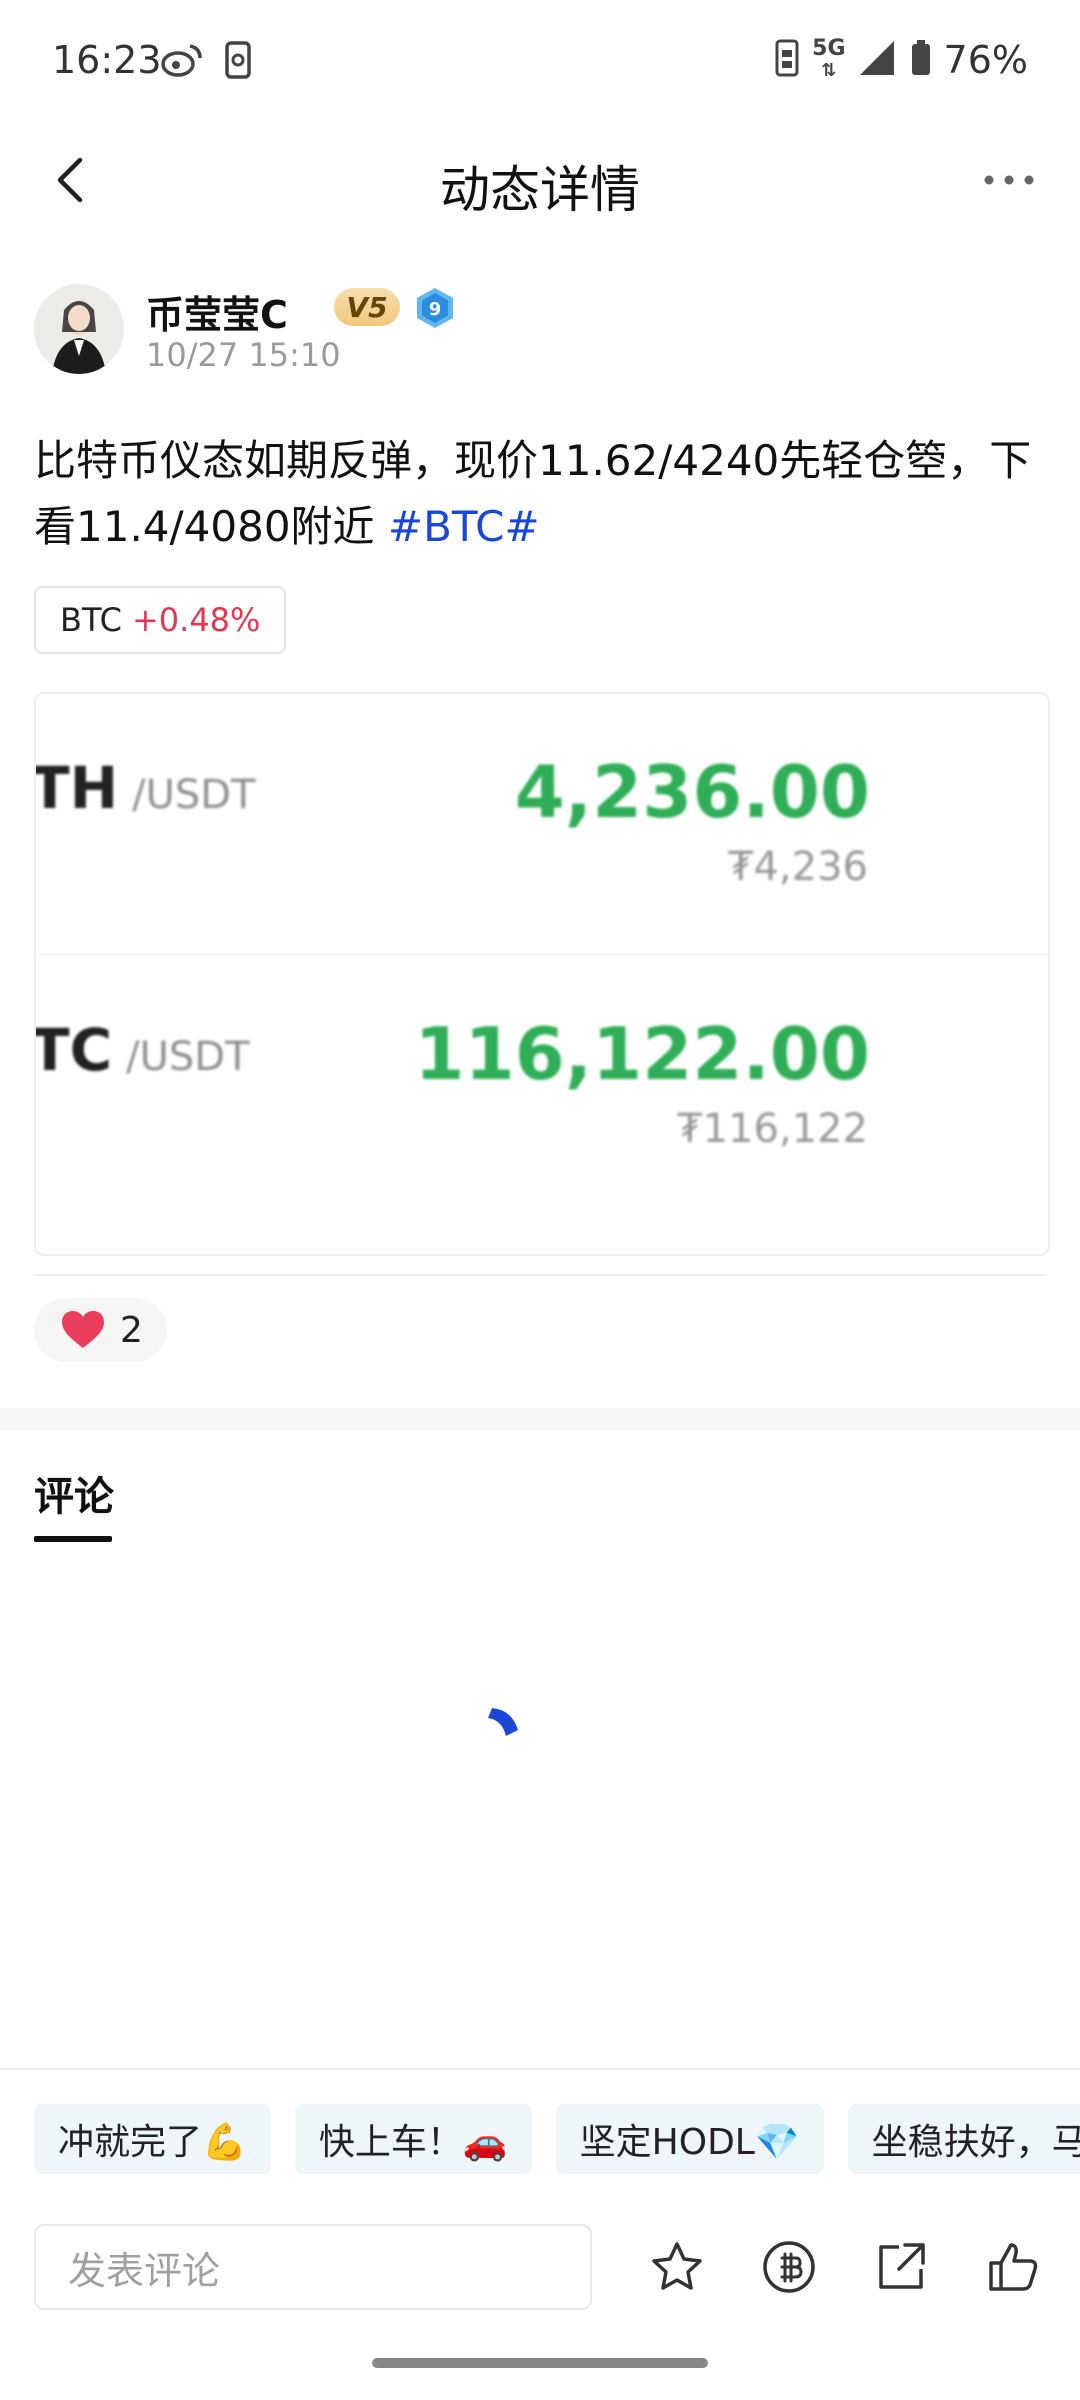 The height and width of the screenshot is (2400, 1080). Describe the element at coordinates (91, 620) in the screenshot. I see `coin-symbol: BTC` at that location.